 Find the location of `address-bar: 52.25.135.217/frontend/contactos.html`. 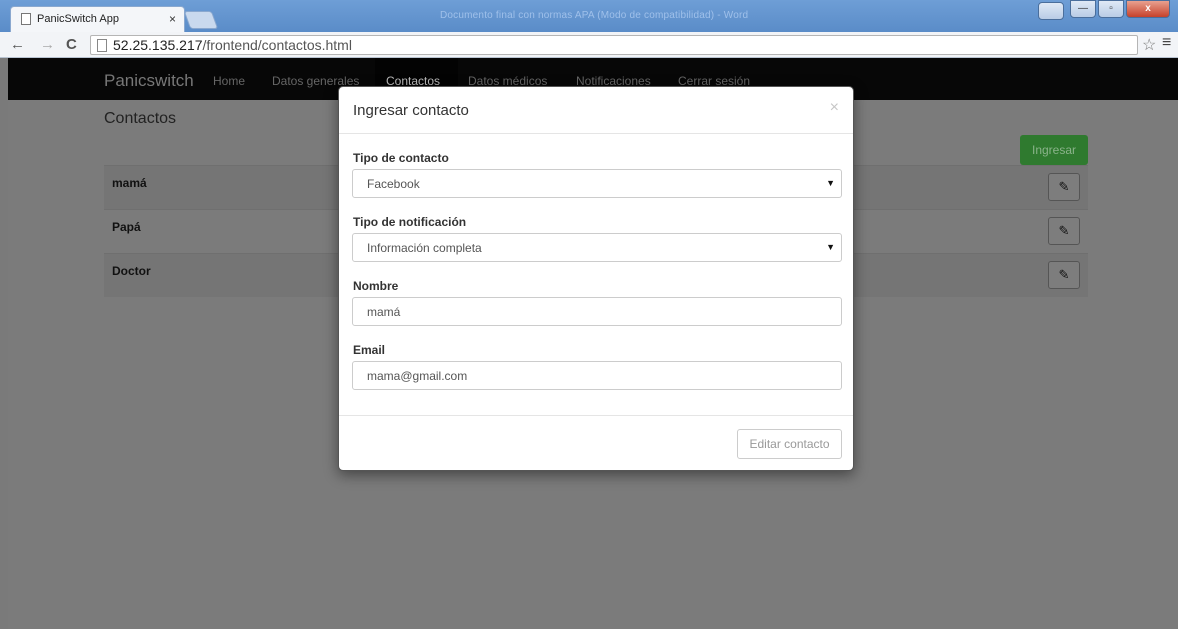

address-bar: 52.25.135.217/frontend/contactos.html is located at coordinates (614, 45).